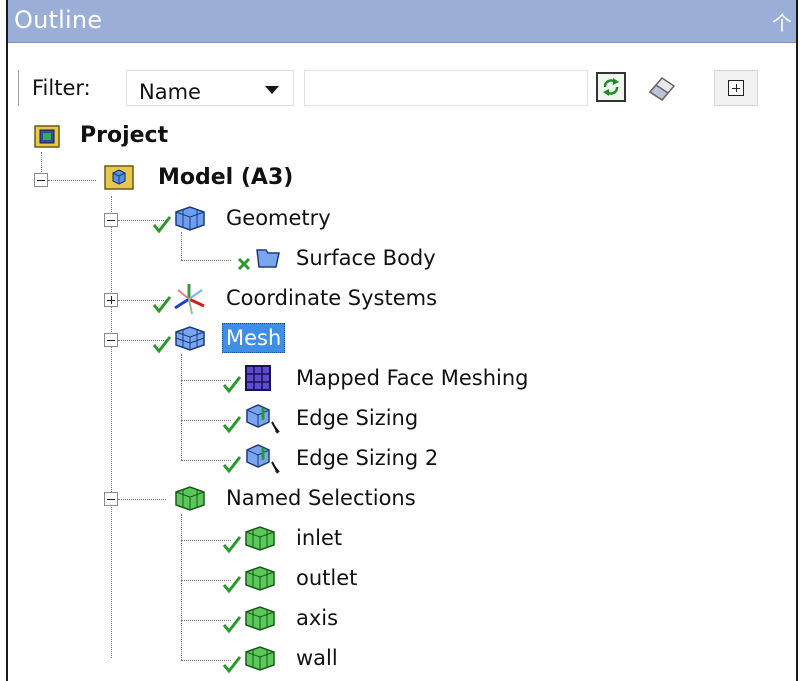  I want to click on x-mark-icon, so click(244, 264).